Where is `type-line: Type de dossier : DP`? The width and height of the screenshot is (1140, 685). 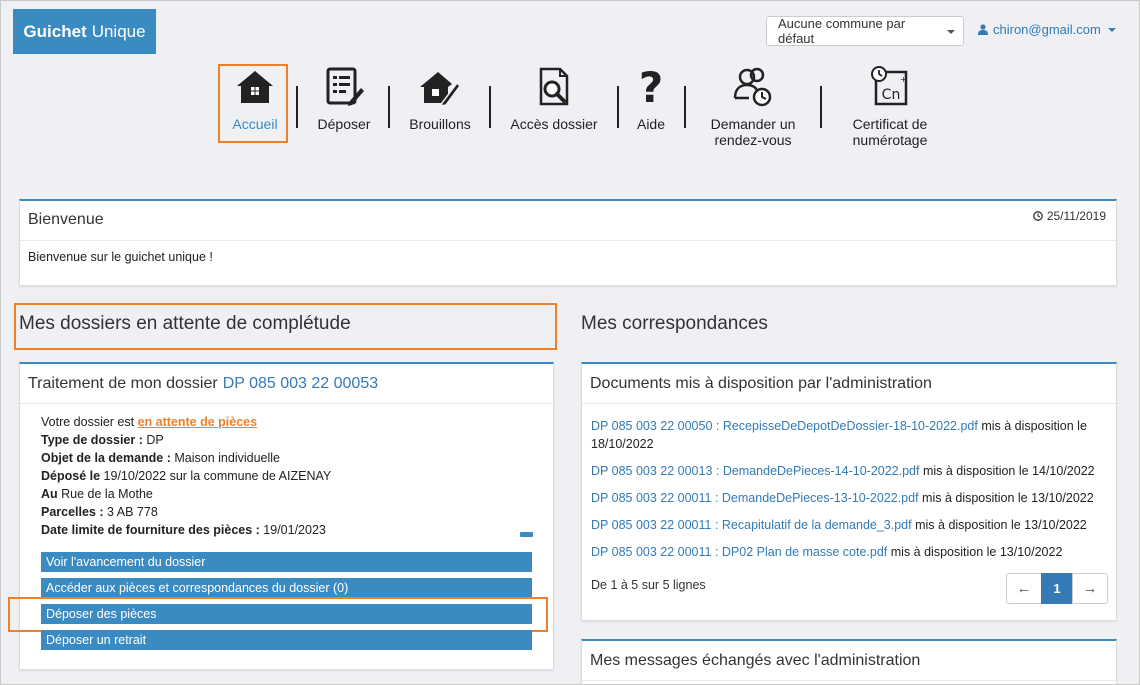
type-line: Type de dossier : DP is located at coordinates (186, 440).